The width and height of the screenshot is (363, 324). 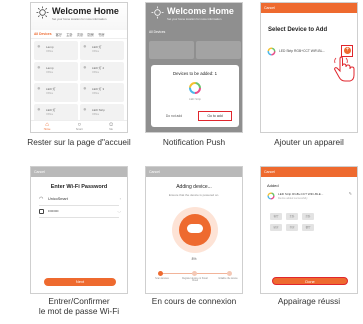 I want to click on room-chip: 次卧, so click(x=308, y=216).